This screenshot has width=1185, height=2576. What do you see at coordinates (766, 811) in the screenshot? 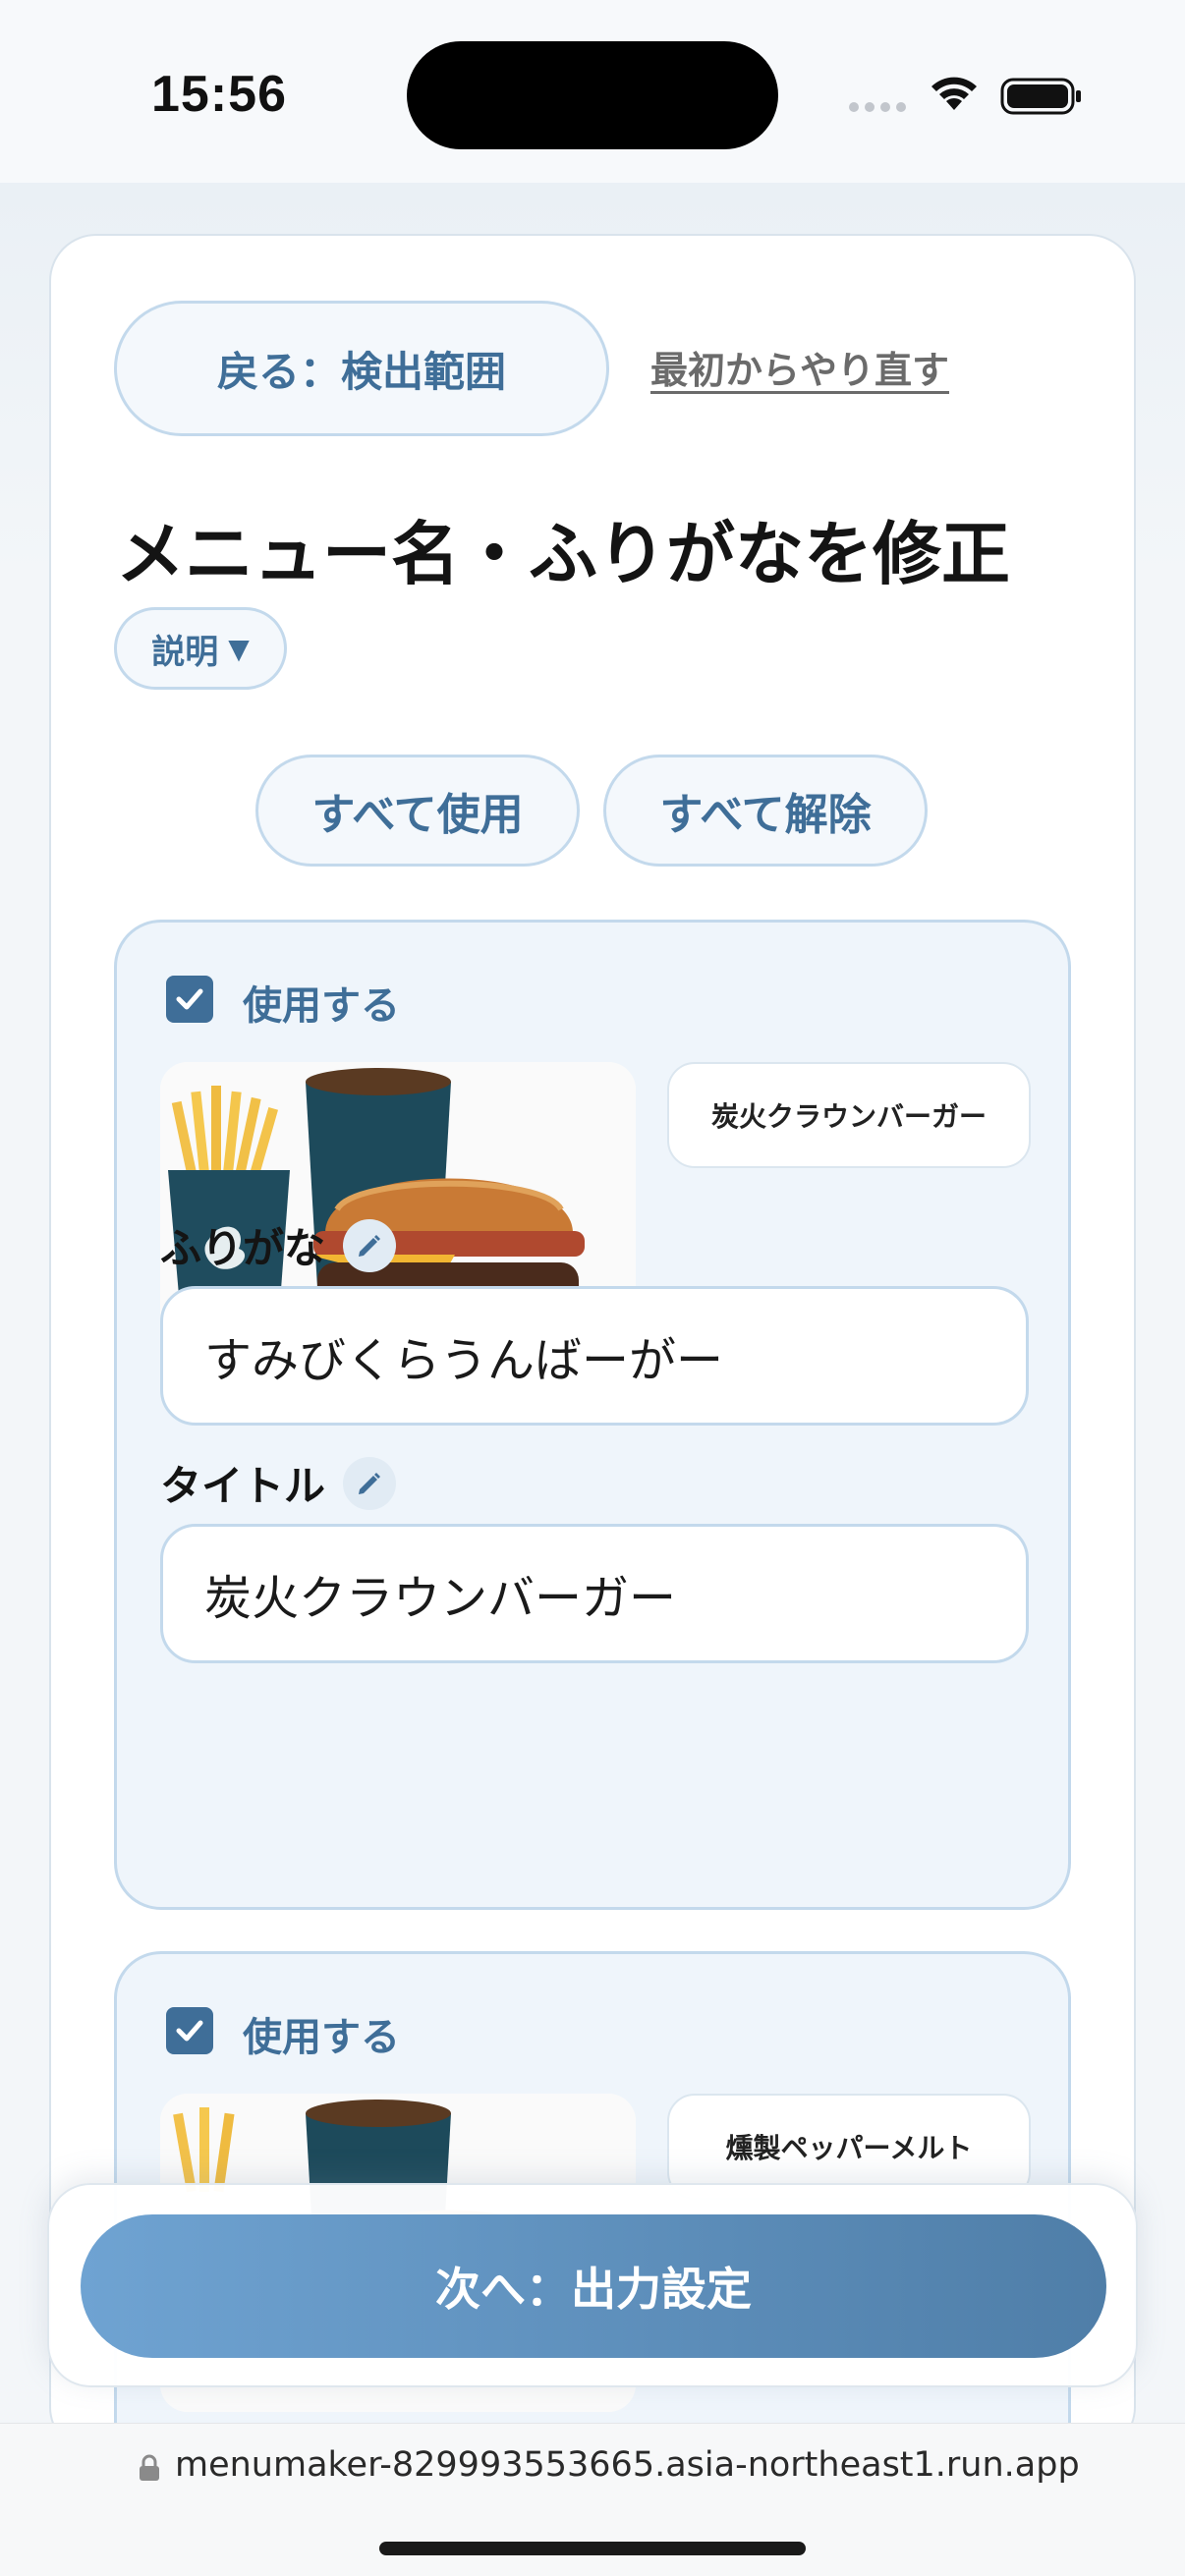
I see `clear-all-button: すべて解除` at bounding box center [766, 811].